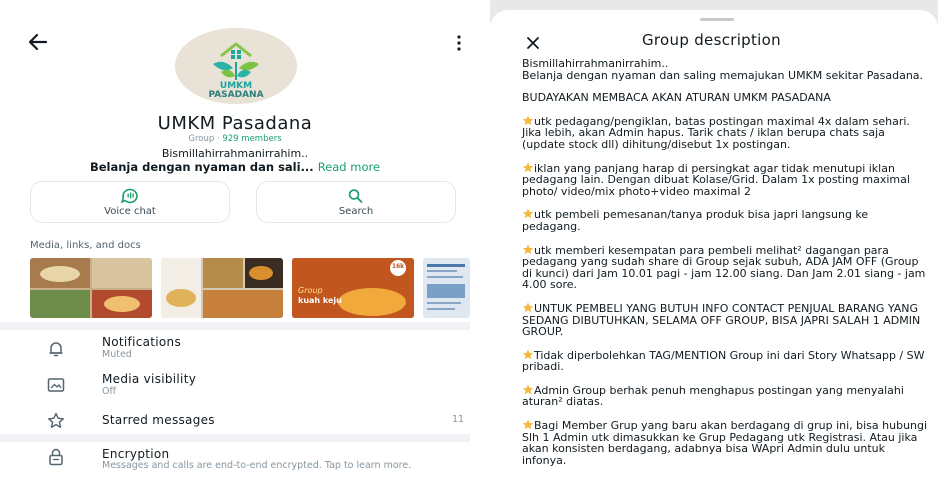 The height and width of the screenshot is (489, 938). What do you see at coordinates (711, 40) in the screenshot?
I see `sheet-title: Group description` at bounding box center [711, 40].